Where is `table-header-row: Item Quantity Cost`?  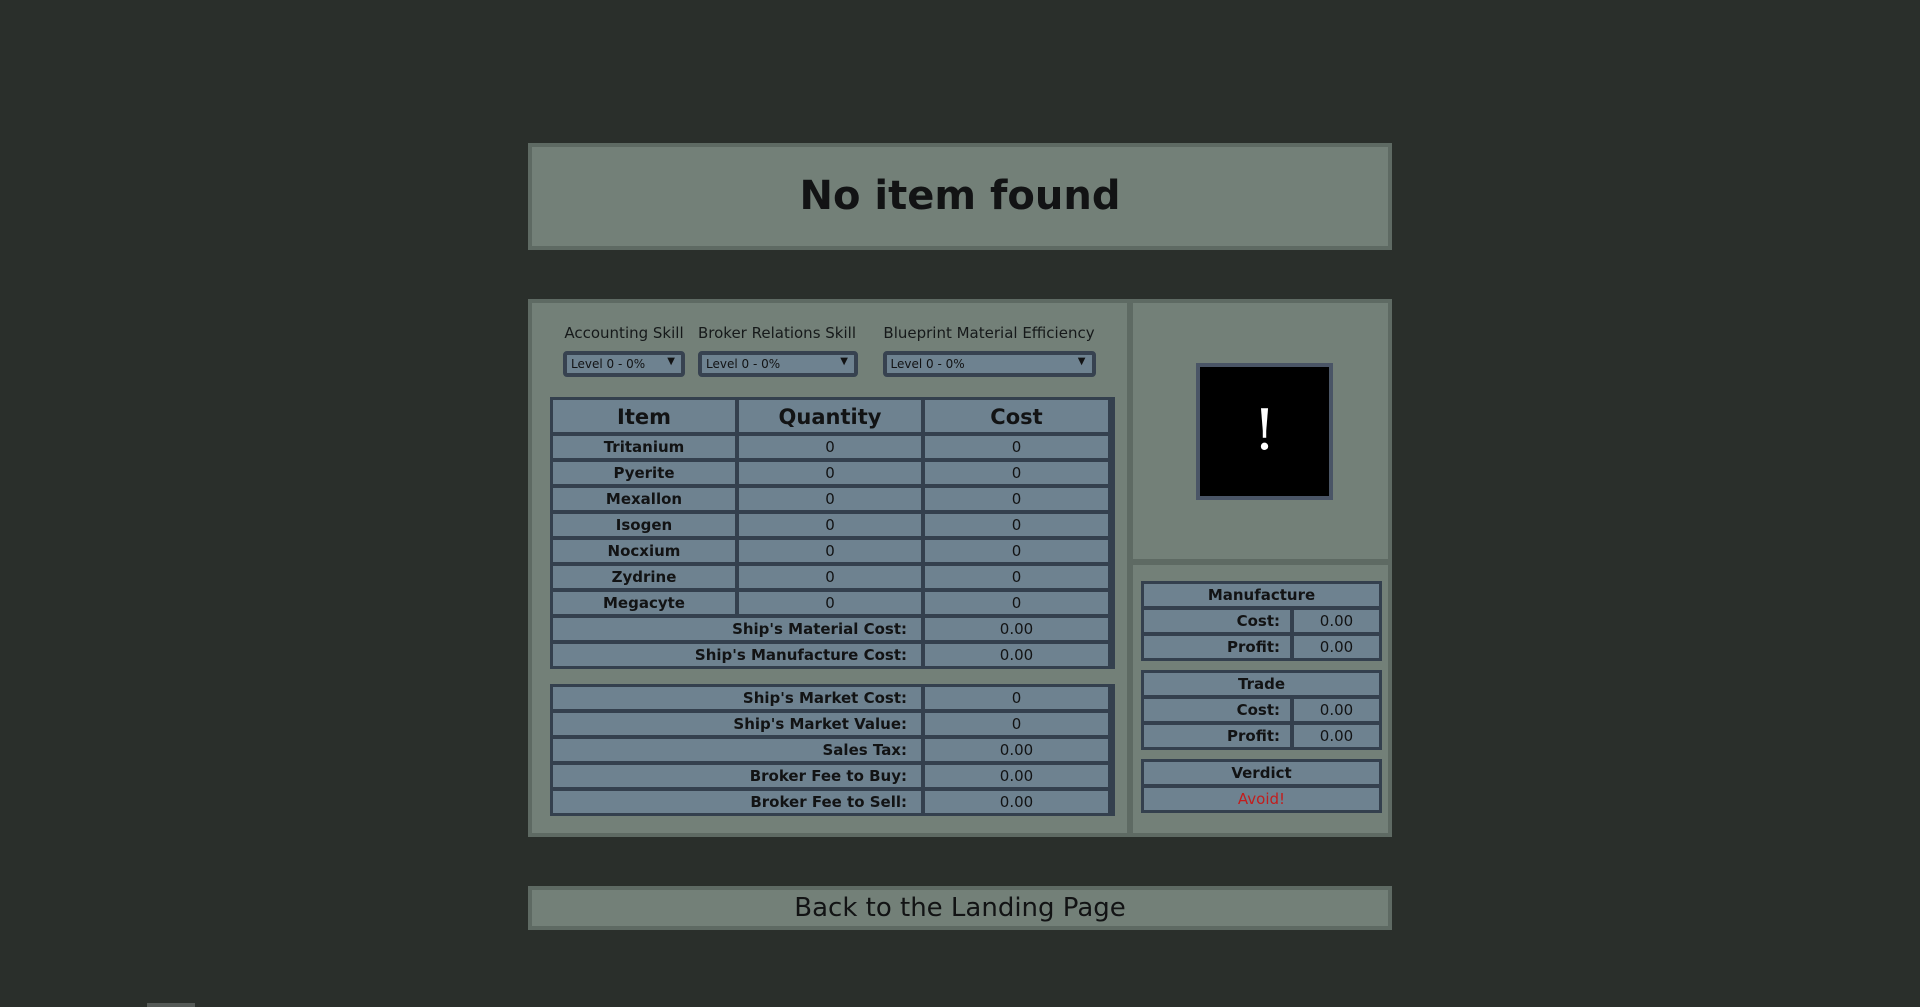 table-header-row: Item Quantity Cost is located at coordinates (832, 416).